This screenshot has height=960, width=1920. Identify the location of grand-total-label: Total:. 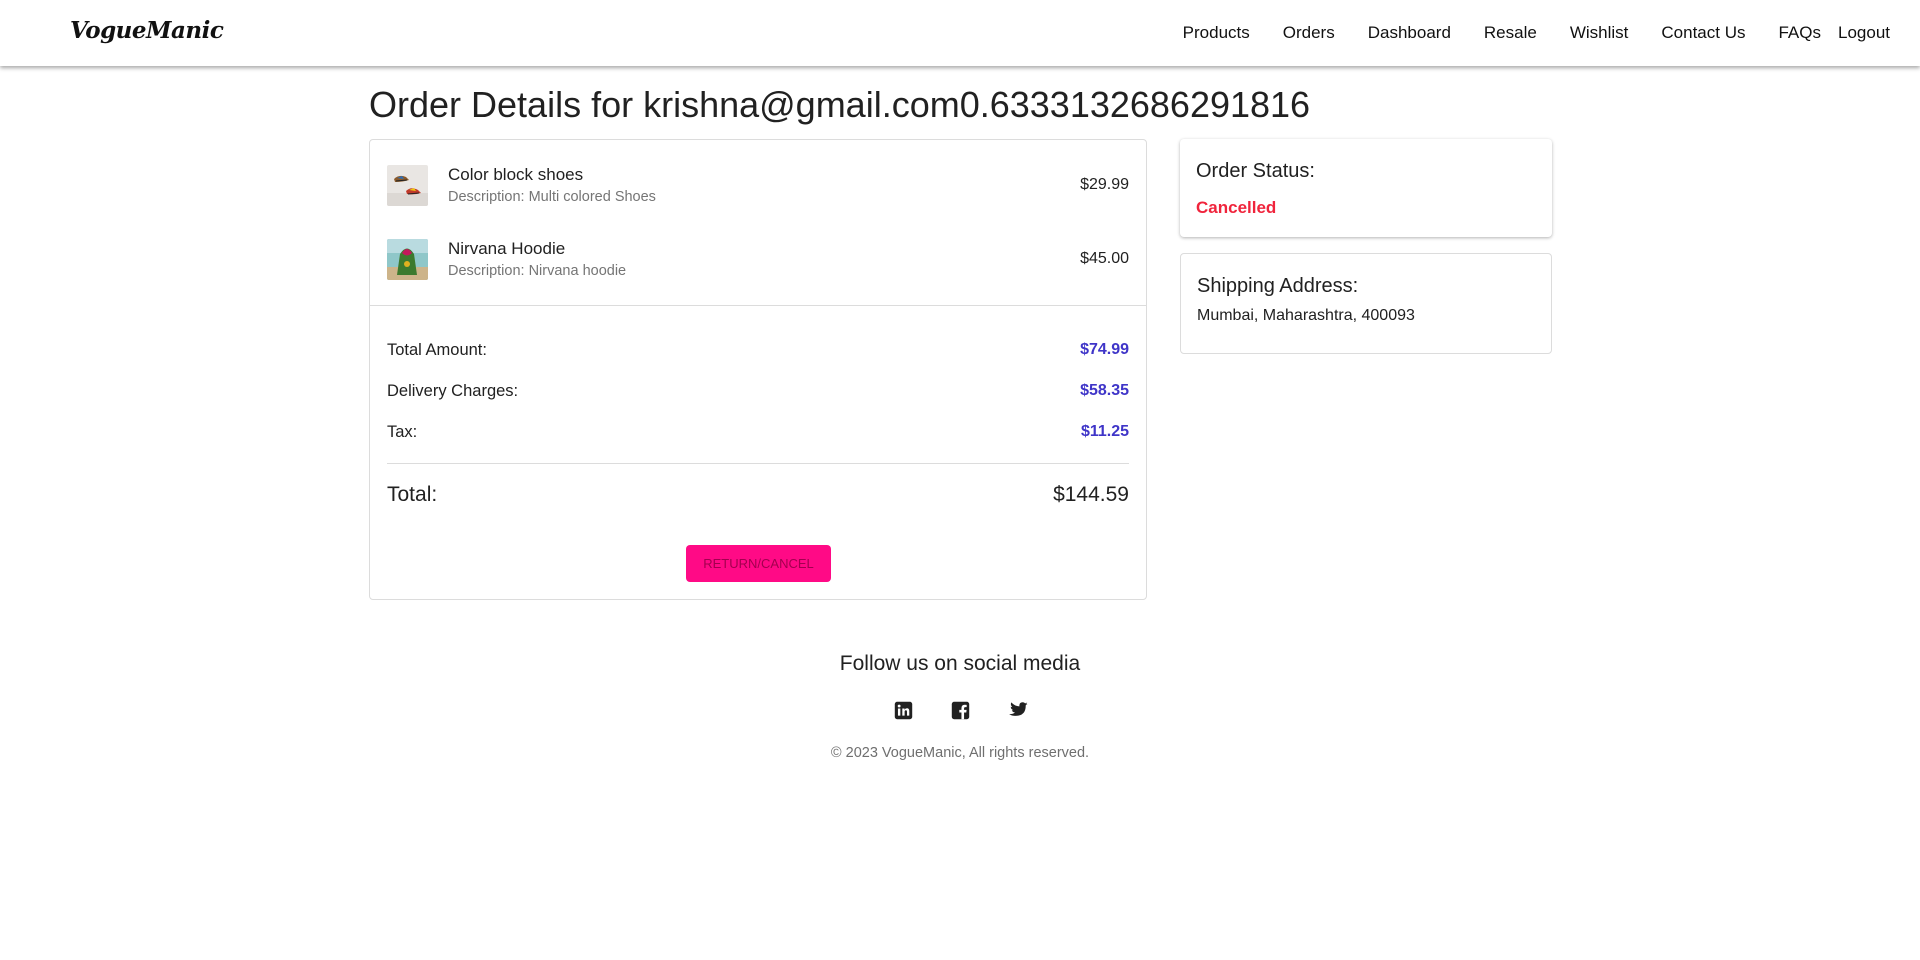
(412, 494).